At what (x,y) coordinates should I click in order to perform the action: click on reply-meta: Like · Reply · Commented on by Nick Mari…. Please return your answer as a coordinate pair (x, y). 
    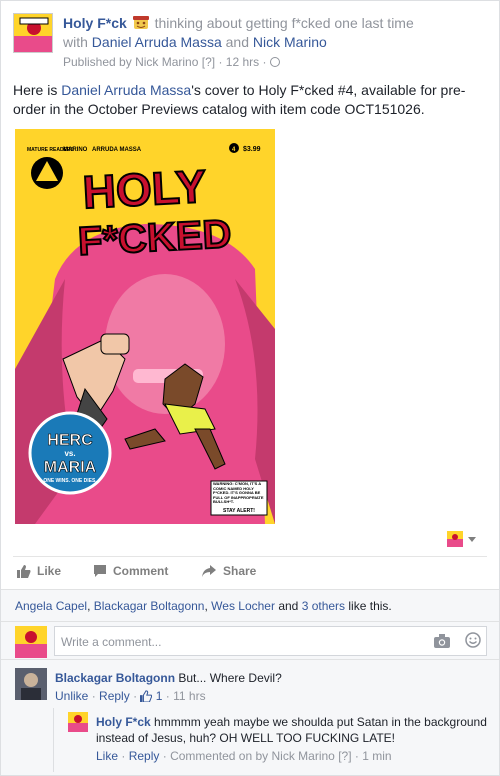
    Looking at the image, I should click on (244, 756).